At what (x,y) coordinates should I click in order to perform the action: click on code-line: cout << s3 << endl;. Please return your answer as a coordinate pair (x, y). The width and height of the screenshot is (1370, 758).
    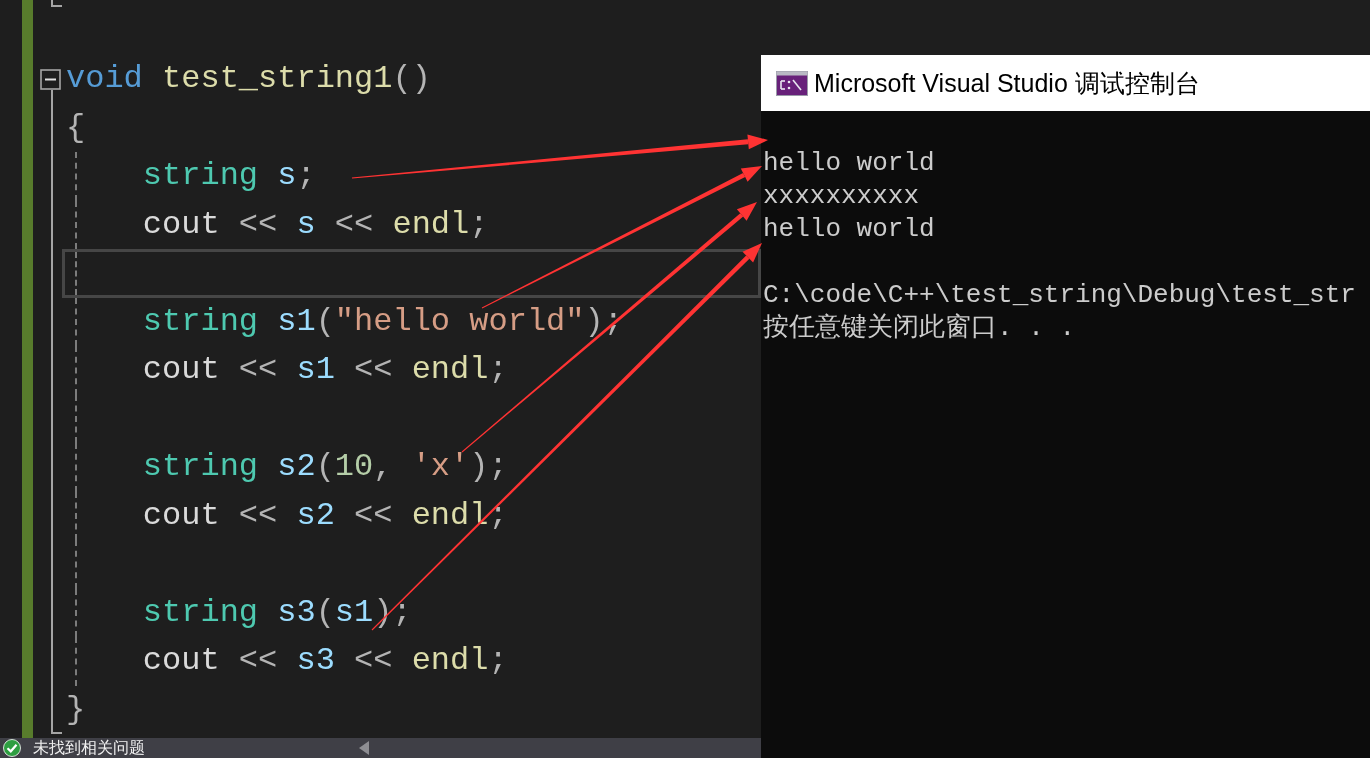
    Looking at the image, I should click on (325, 661).